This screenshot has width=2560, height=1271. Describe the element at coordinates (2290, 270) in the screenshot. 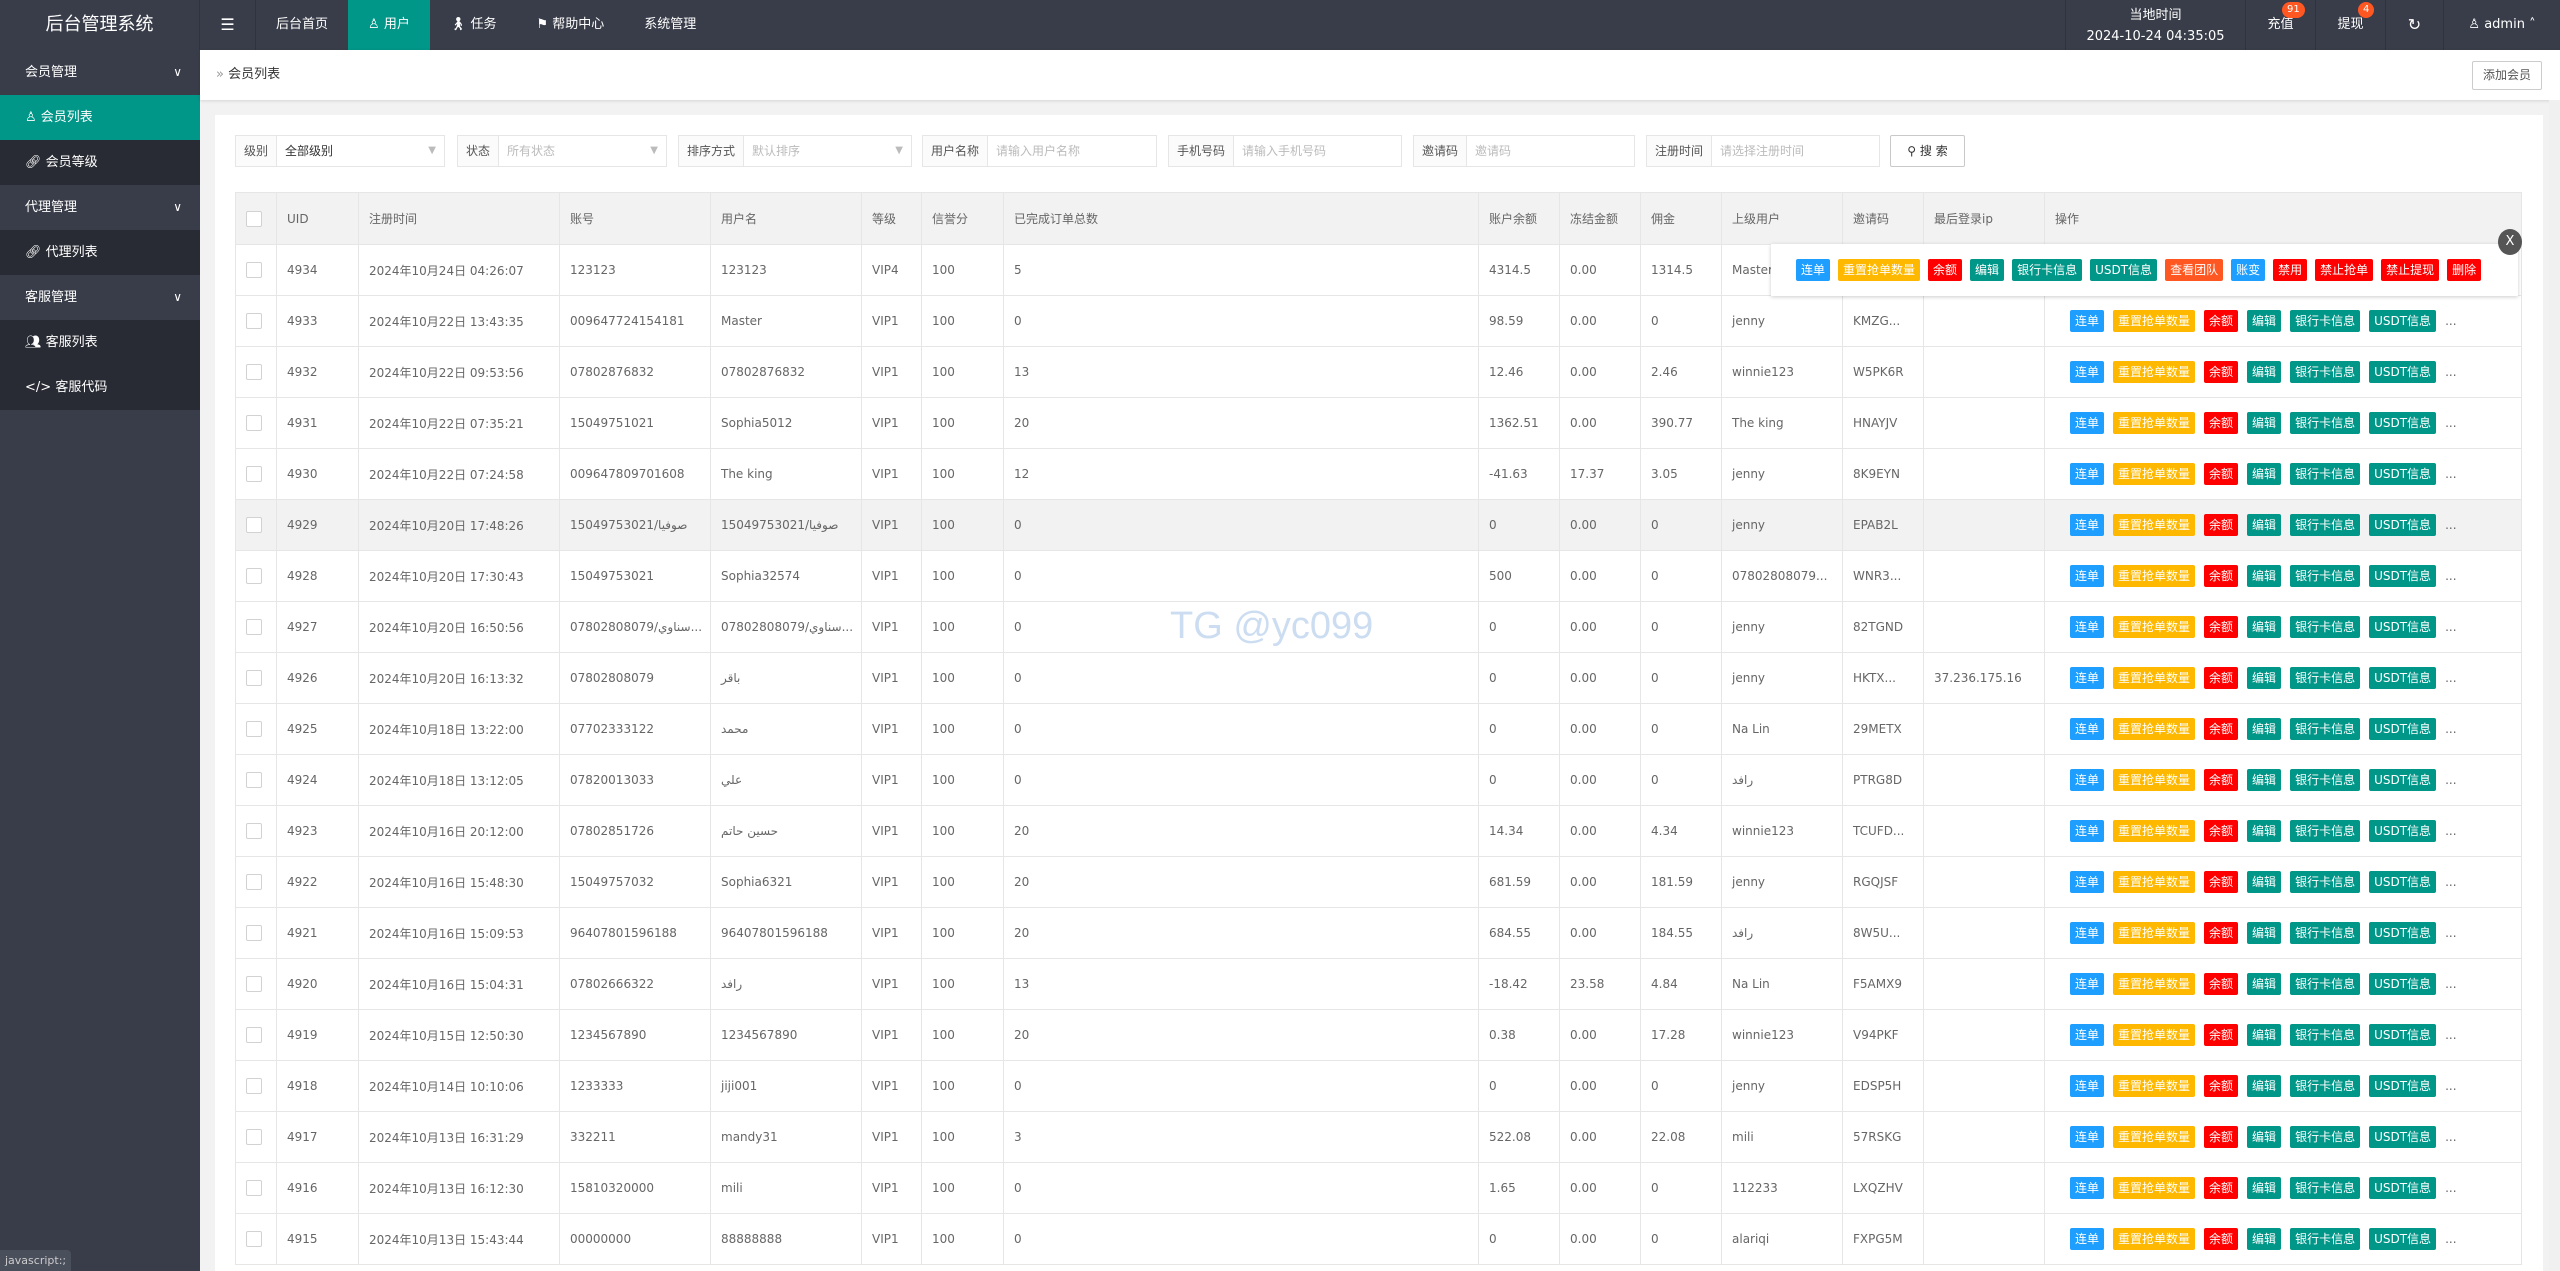

I see `popup-action-button: 禁用` at that location.